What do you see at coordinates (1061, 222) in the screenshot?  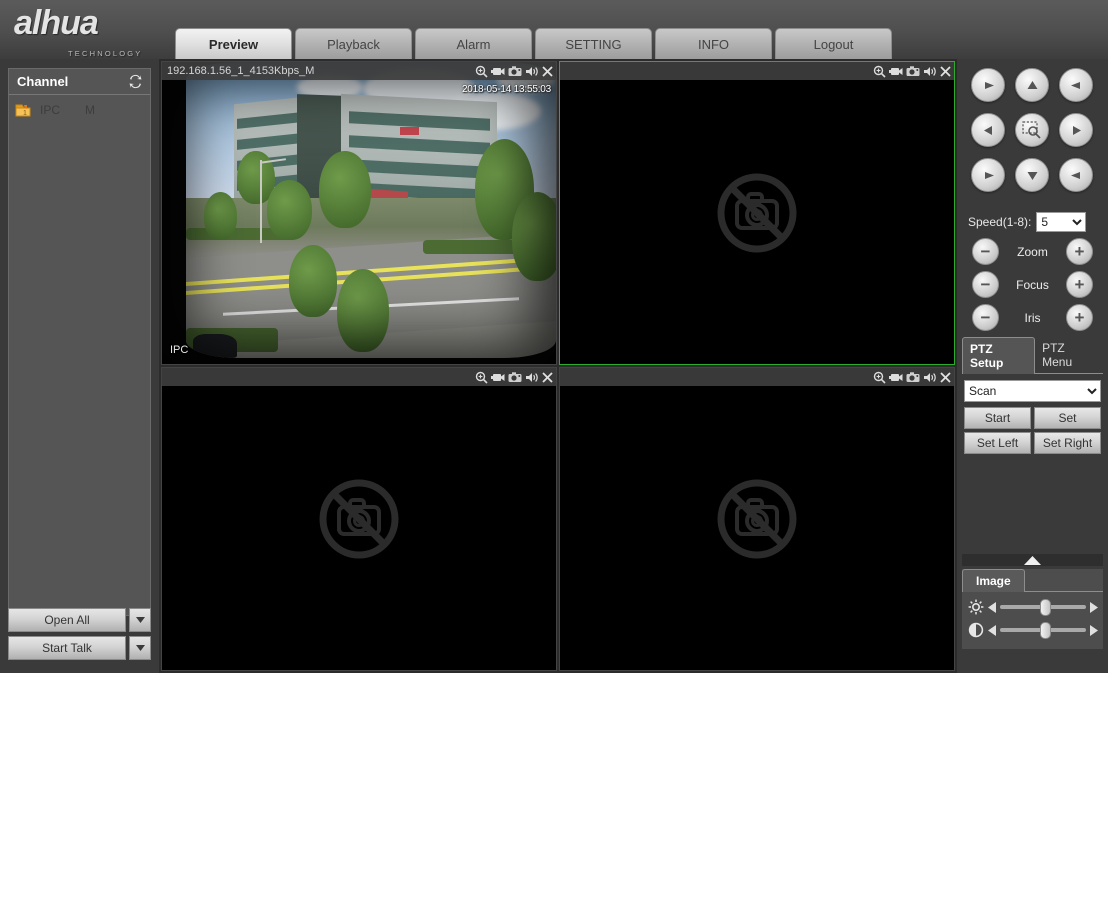 I see `ptz-speed-select: 5` at bounding box center [1061, 222].